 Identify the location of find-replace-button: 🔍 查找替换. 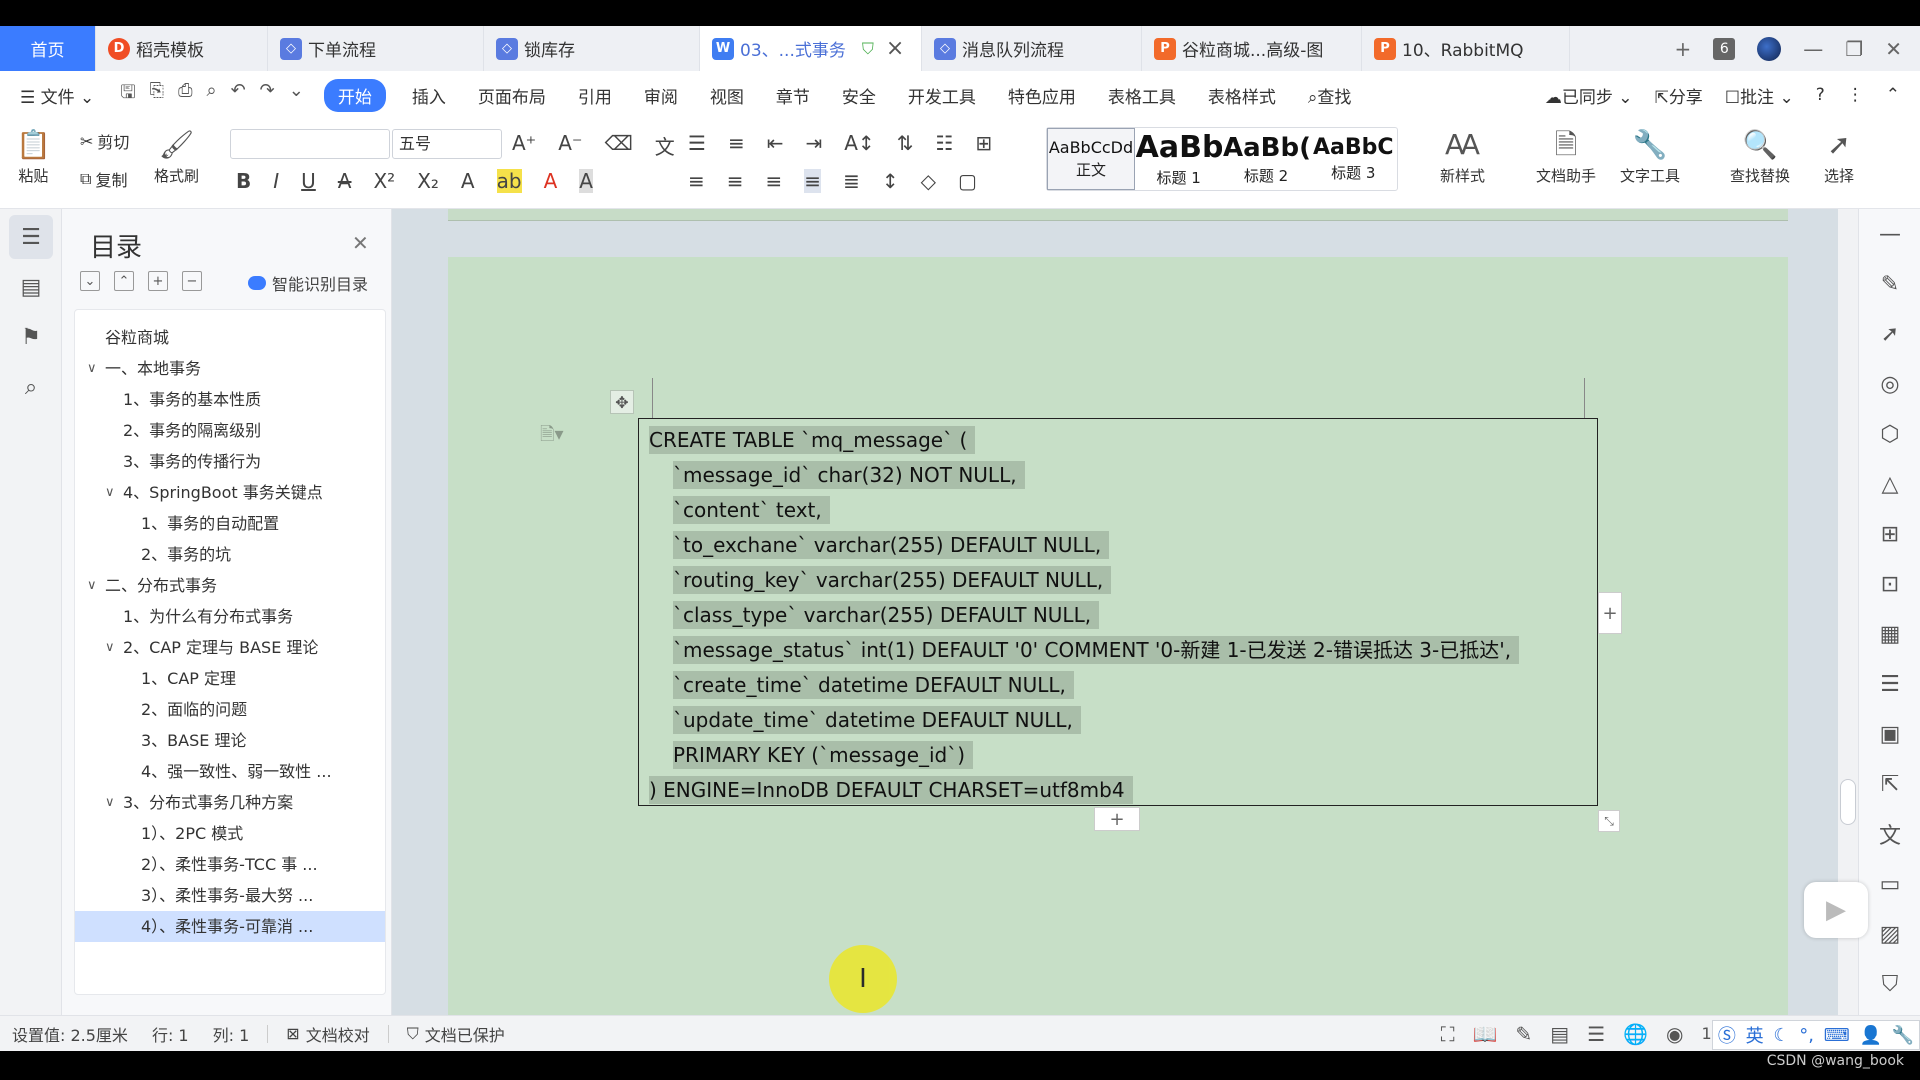
(1760, 155).